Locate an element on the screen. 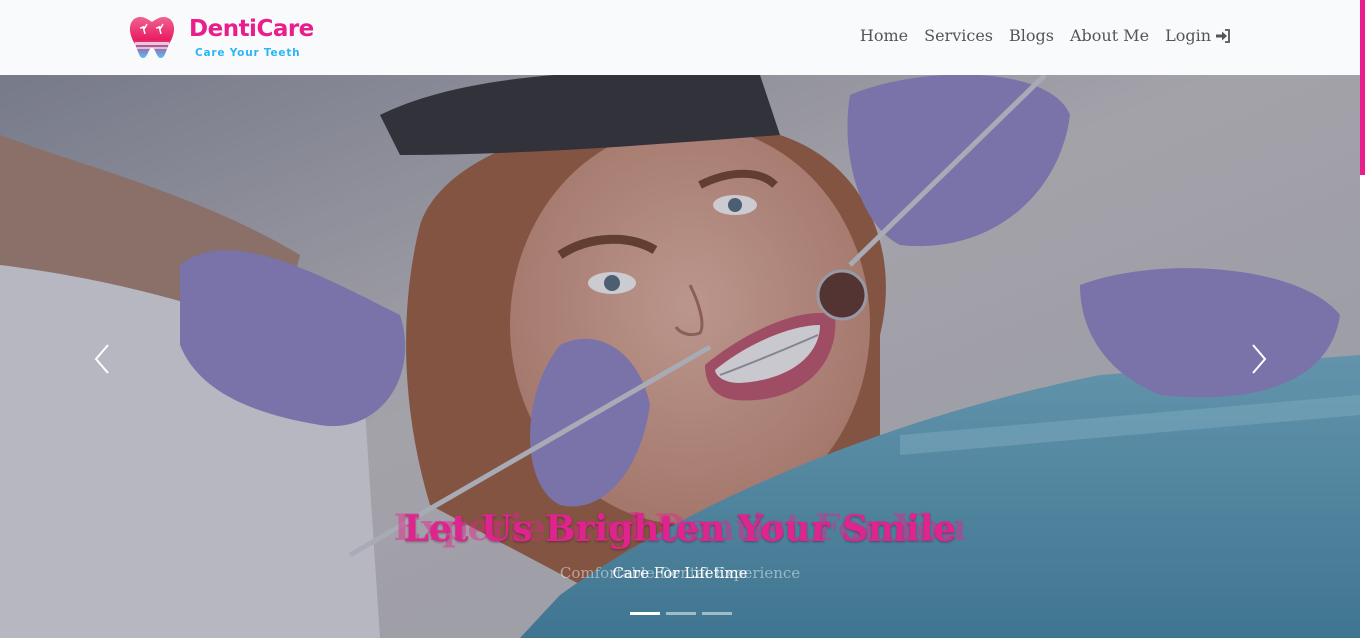 The height and width of the screenshot is (638, 1365). carousel-indicators is located at coordinates (681, 613).